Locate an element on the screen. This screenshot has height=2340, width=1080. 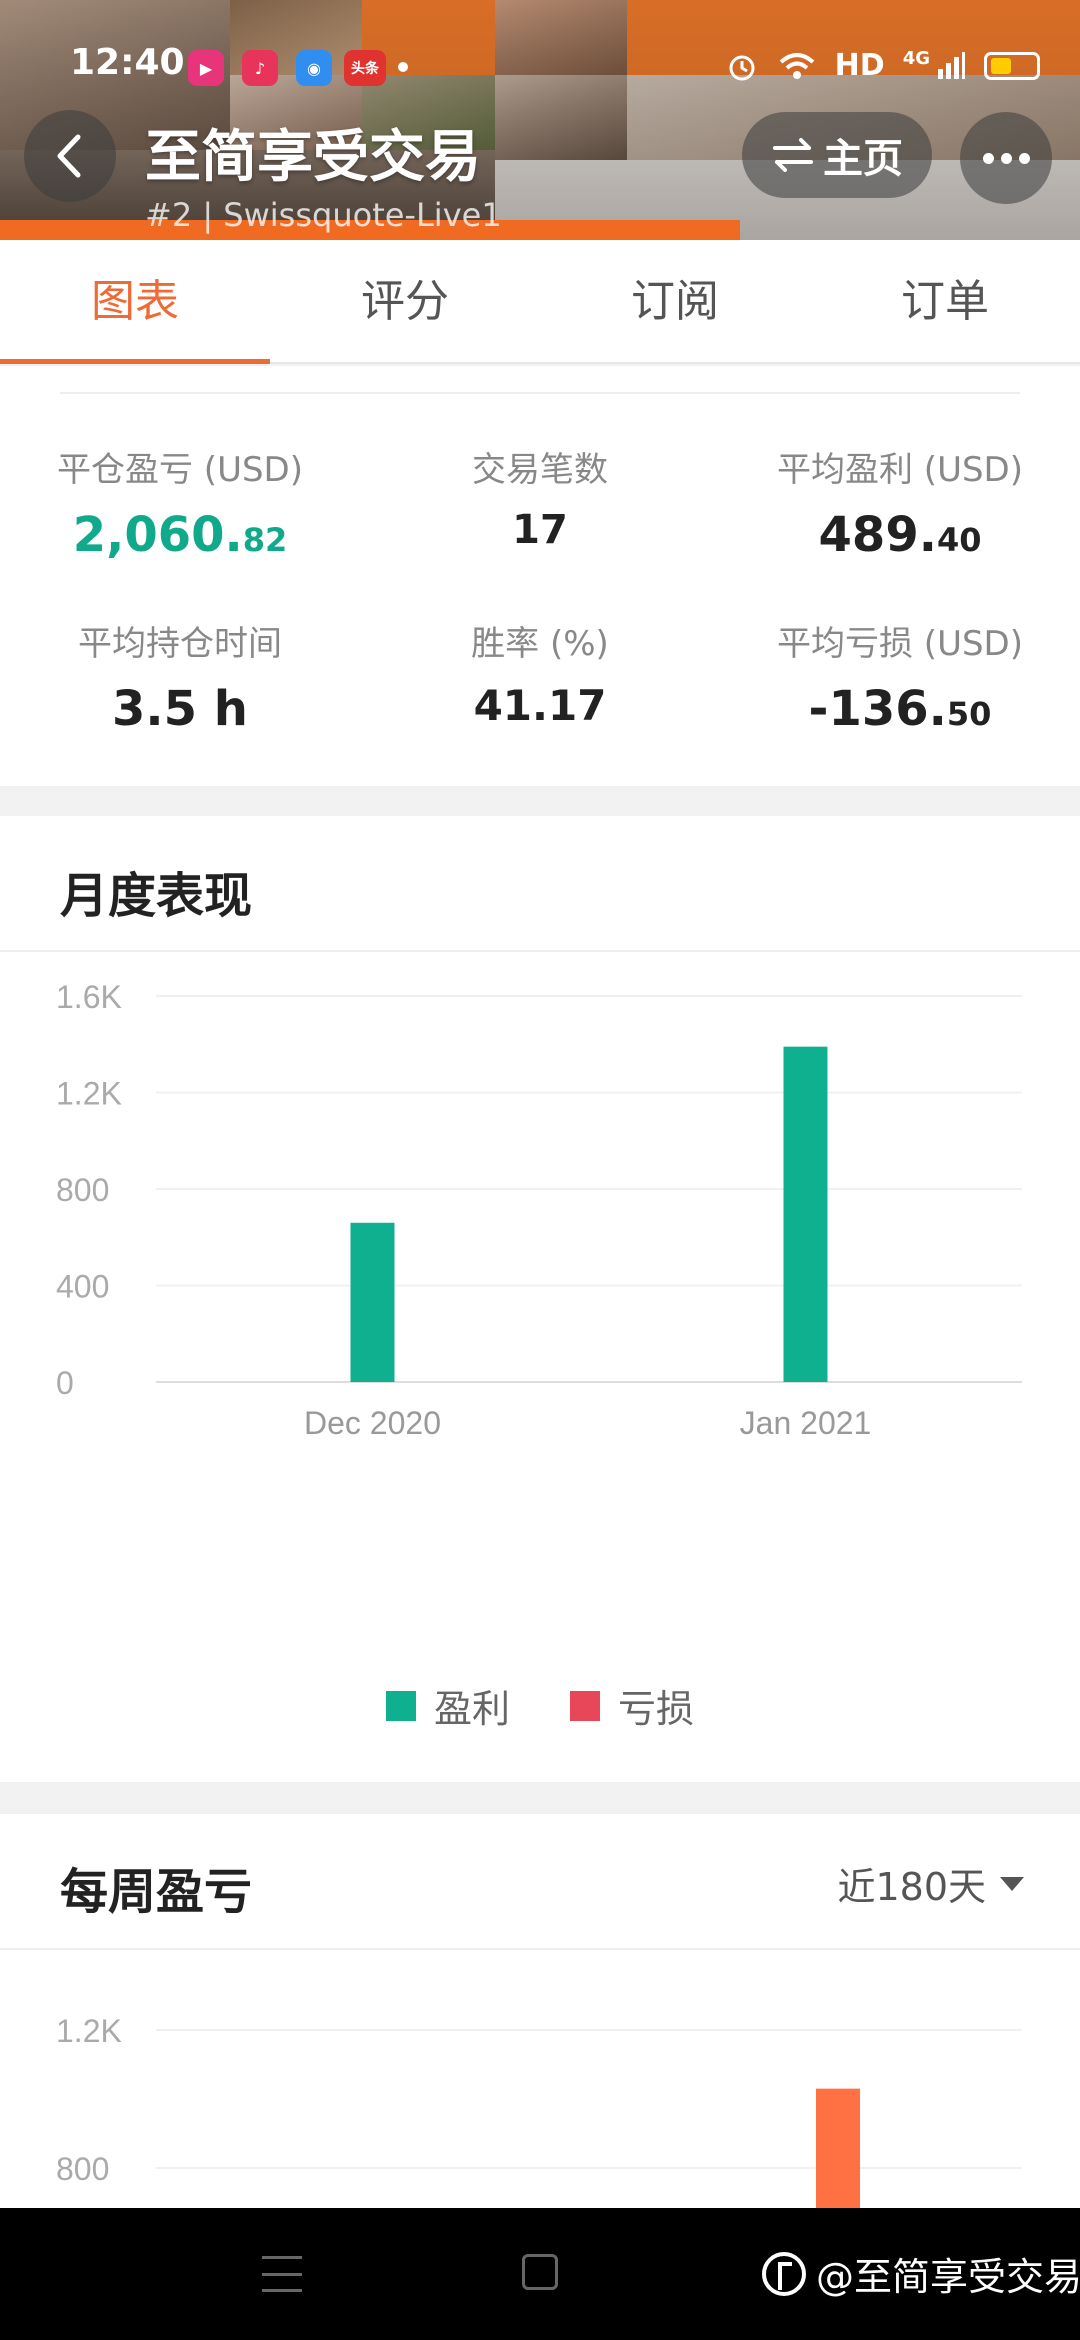
network-type-label: HD is located at coordinates (859, 65).